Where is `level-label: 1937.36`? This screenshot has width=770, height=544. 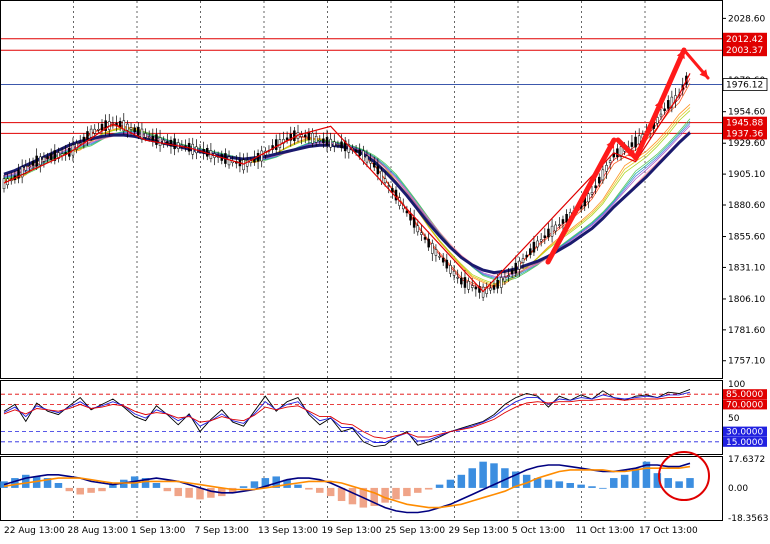
level-label: 1937.36 is located at coordinates (744, 134).